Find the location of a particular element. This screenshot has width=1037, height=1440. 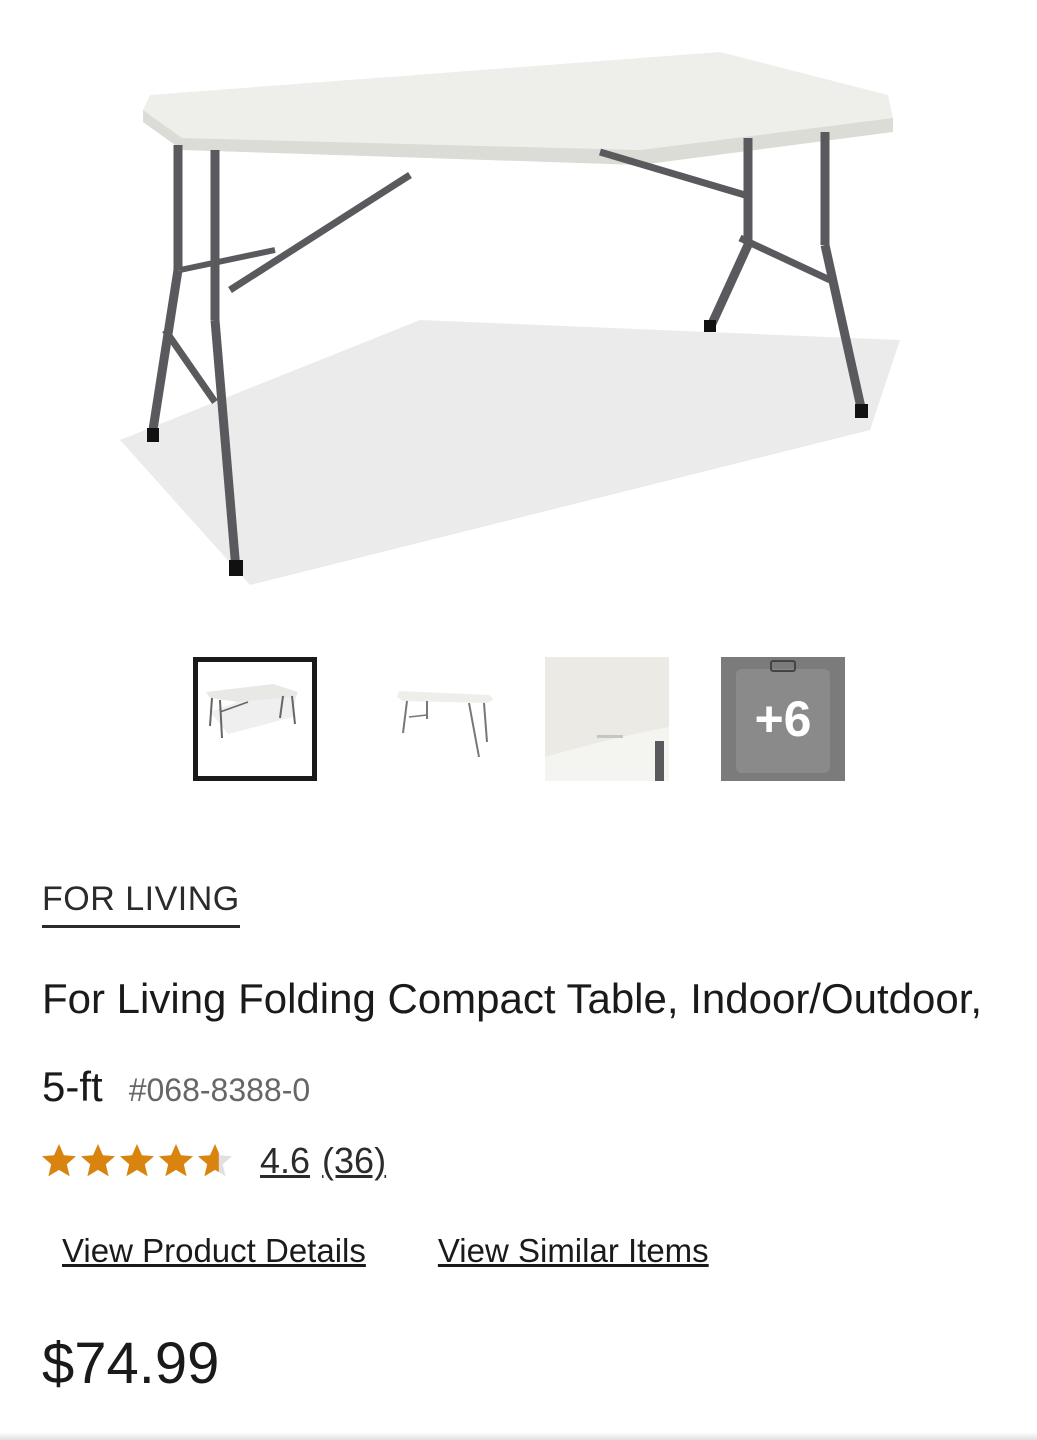

star-rating is located at coordinates (137, 1161).